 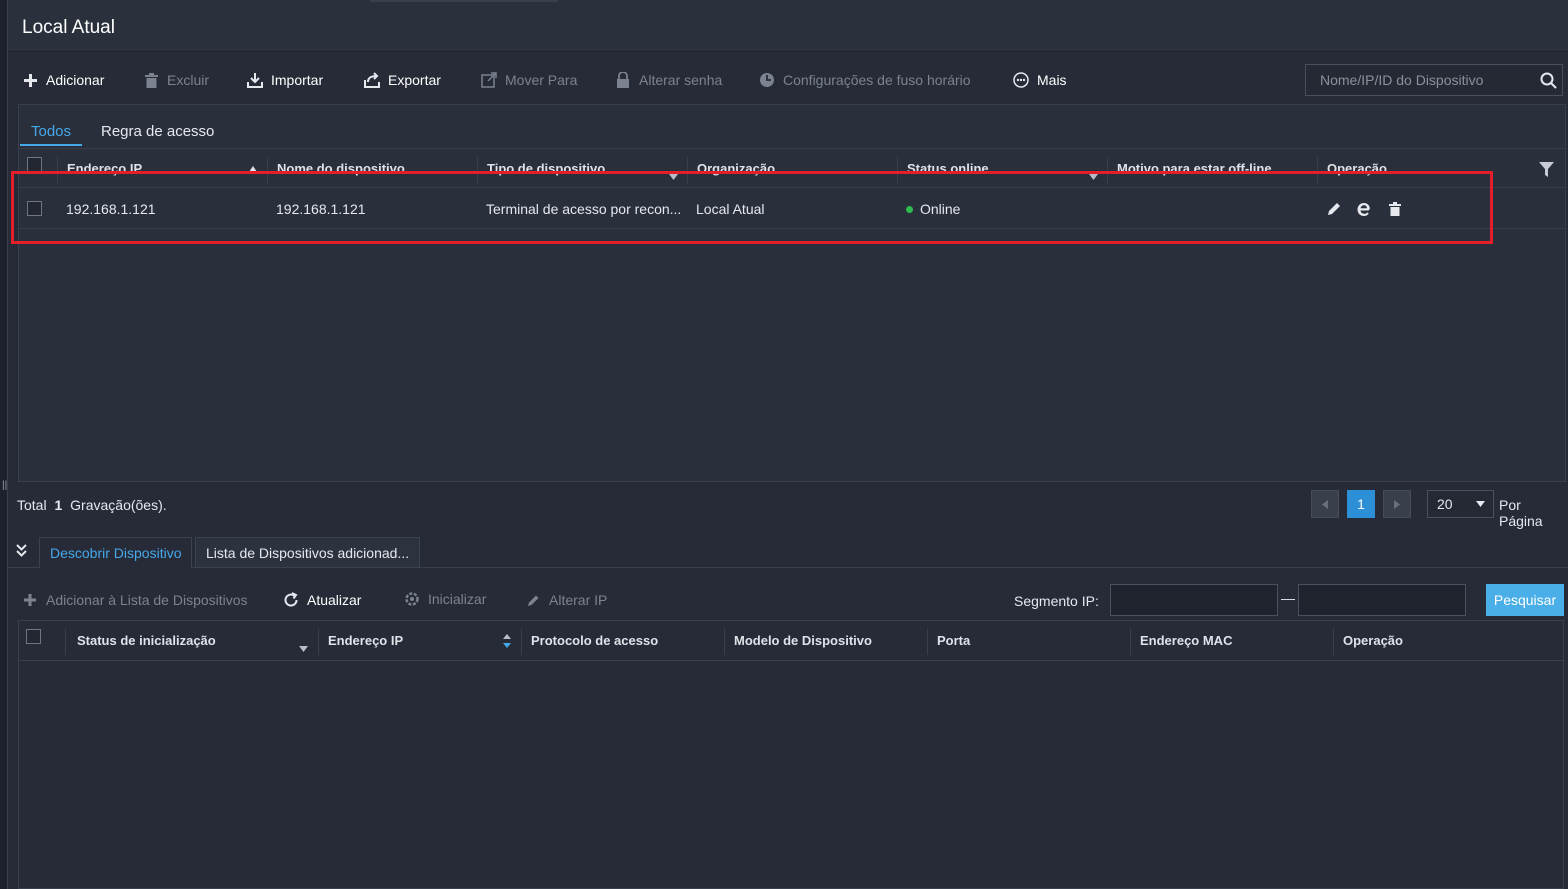 What do you see at coordinates (1288, 598) in the screenshot?
I see `range-dash: —` at bounding box center [1288, 598].